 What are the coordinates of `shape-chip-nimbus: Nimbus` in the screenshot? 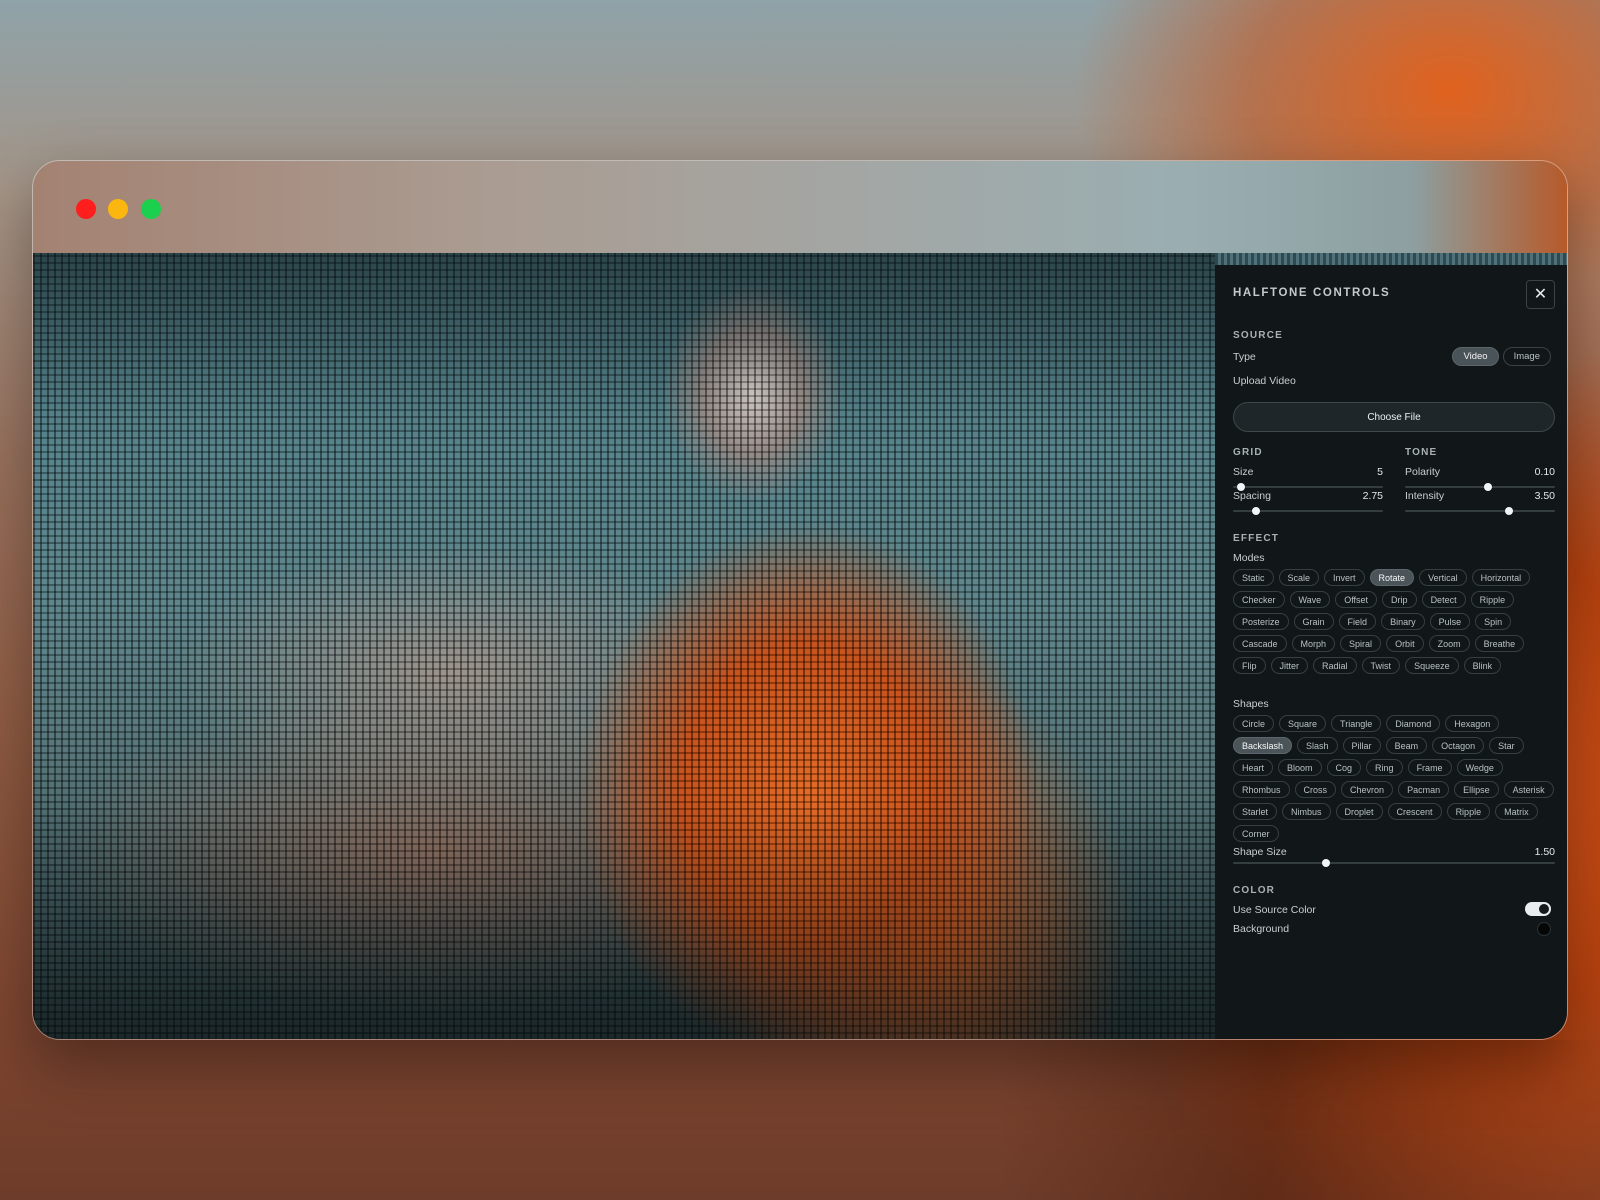 It's located at (1306, 811).